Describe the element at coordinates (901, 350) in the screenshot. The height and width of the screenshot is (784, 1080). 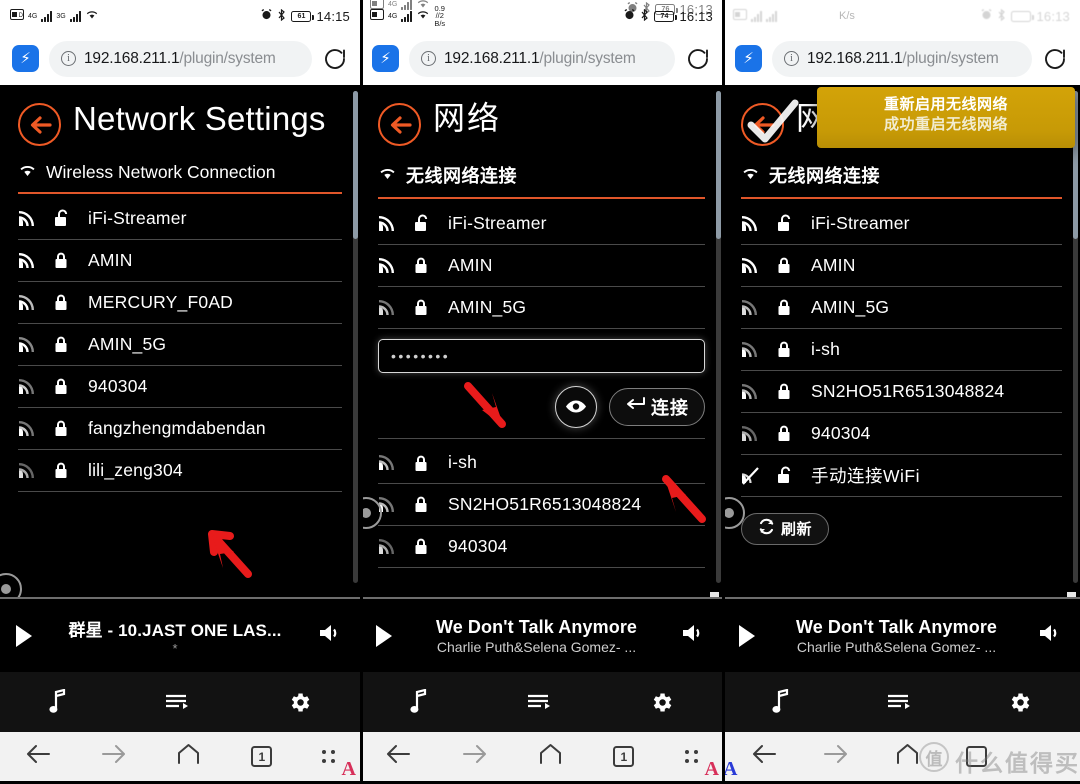
I see `network-row: i-sh` at that location.